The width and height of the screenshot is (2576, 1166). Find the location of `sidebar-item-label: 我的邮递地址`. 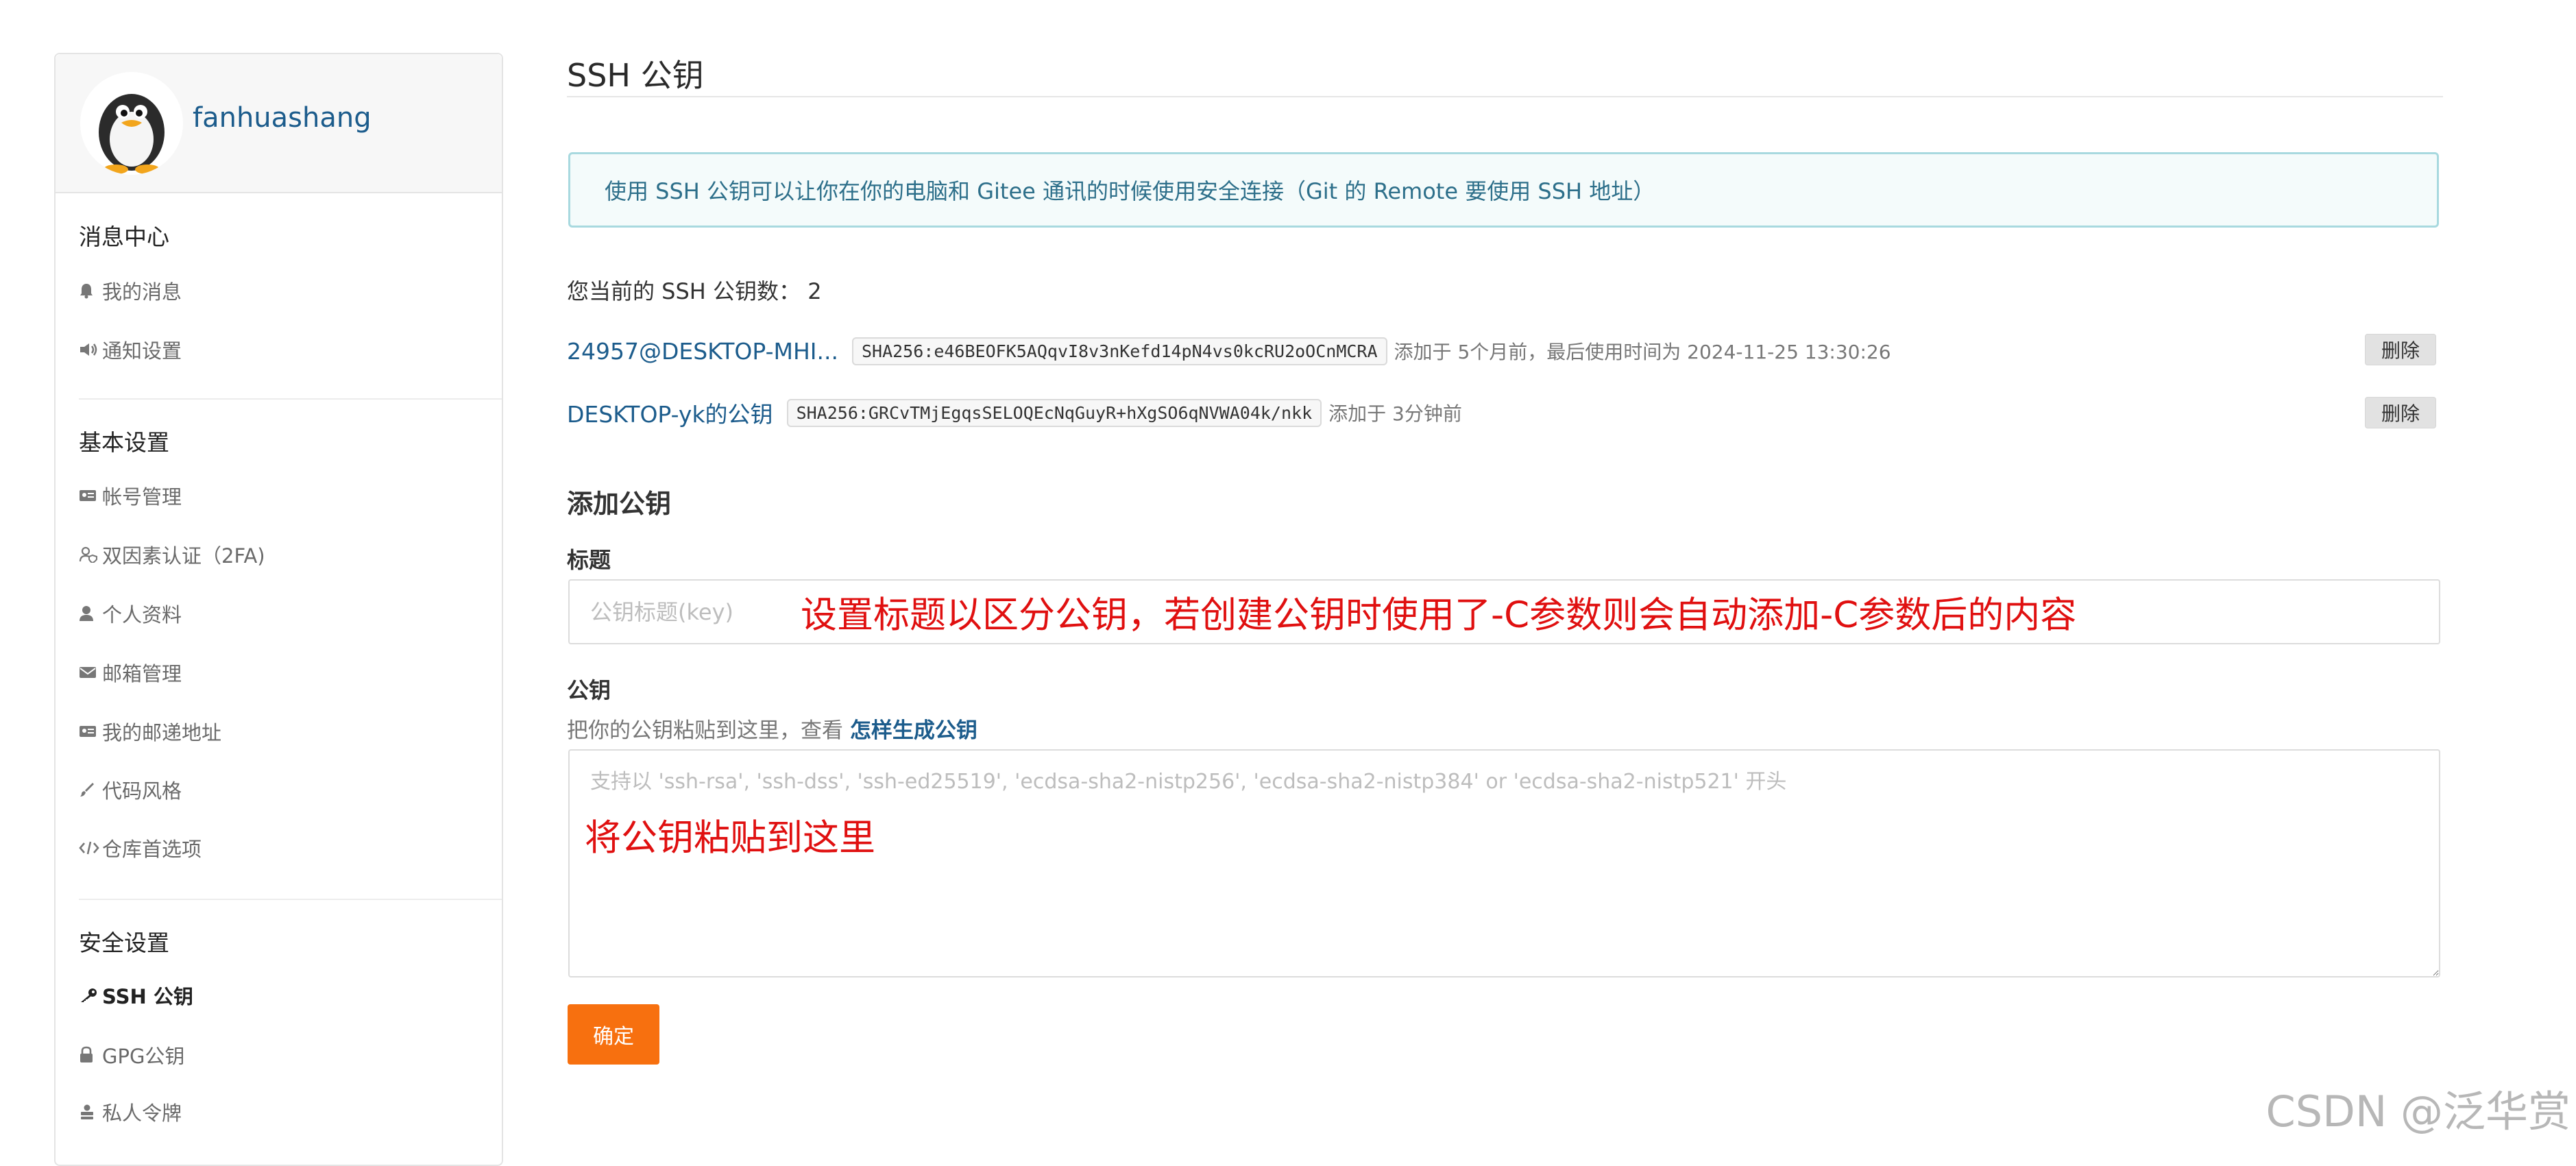

sidebar-item-label: 我的邮递地址 is located at coordinates (162, 732).